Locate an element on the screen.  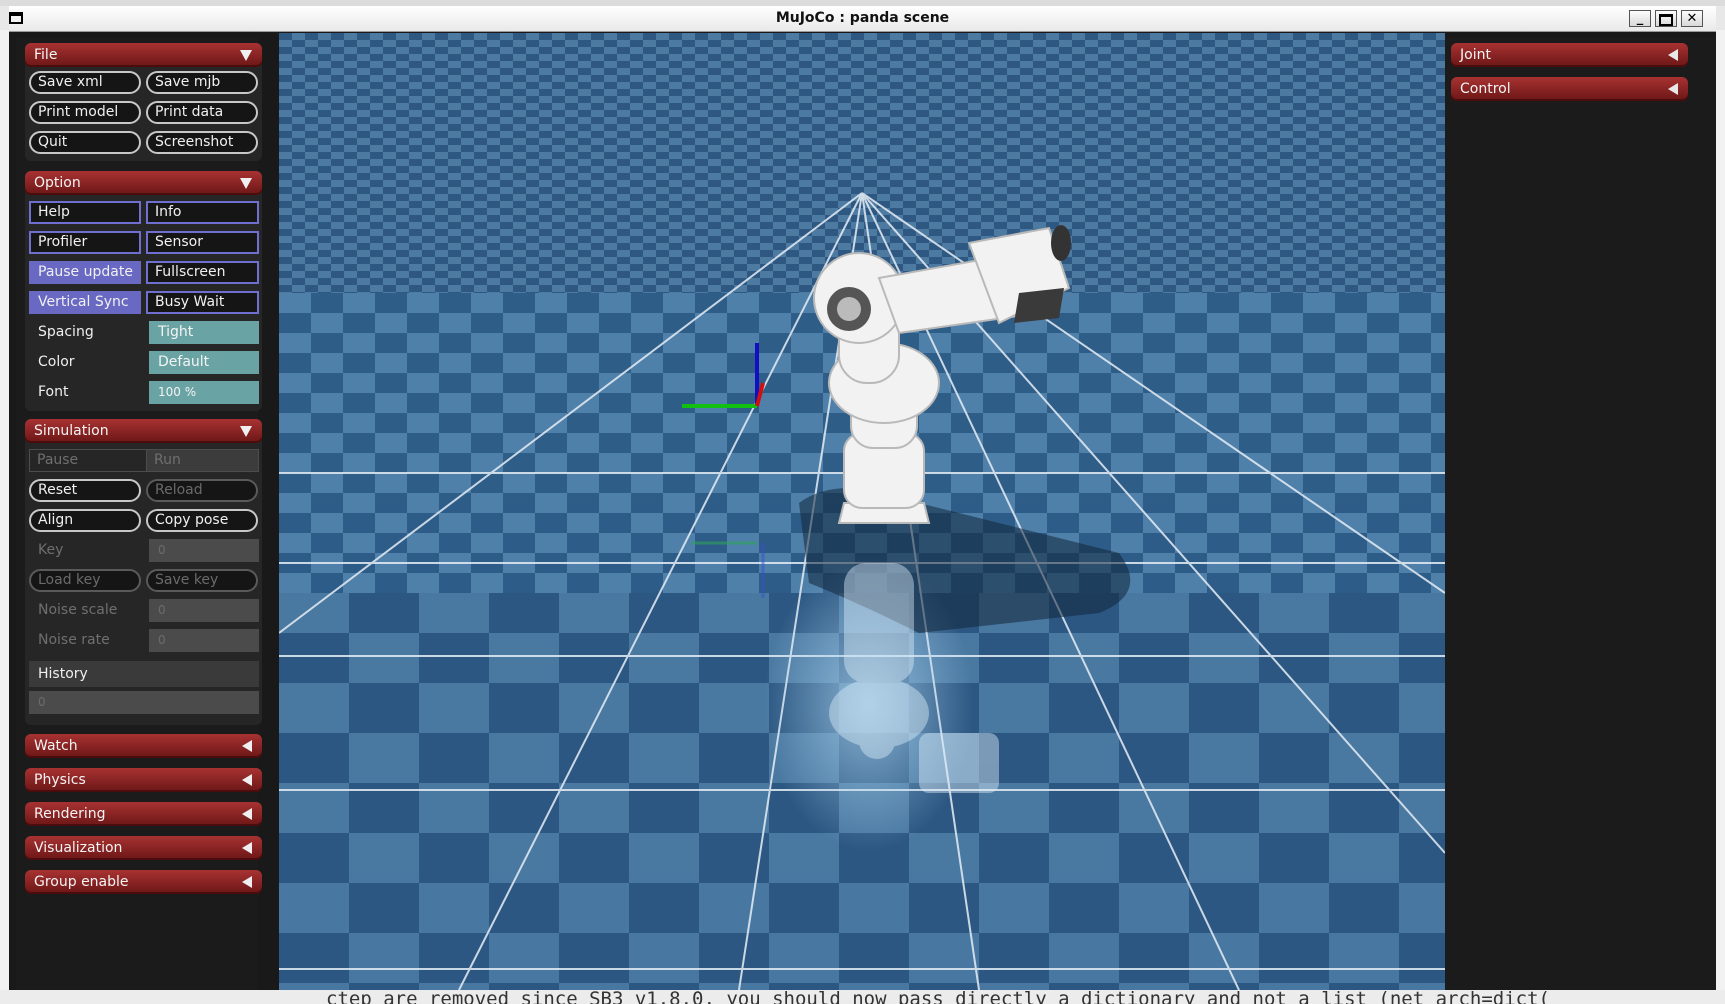
group-enable-section-title: Group enable is located at coordinates (81, 882).